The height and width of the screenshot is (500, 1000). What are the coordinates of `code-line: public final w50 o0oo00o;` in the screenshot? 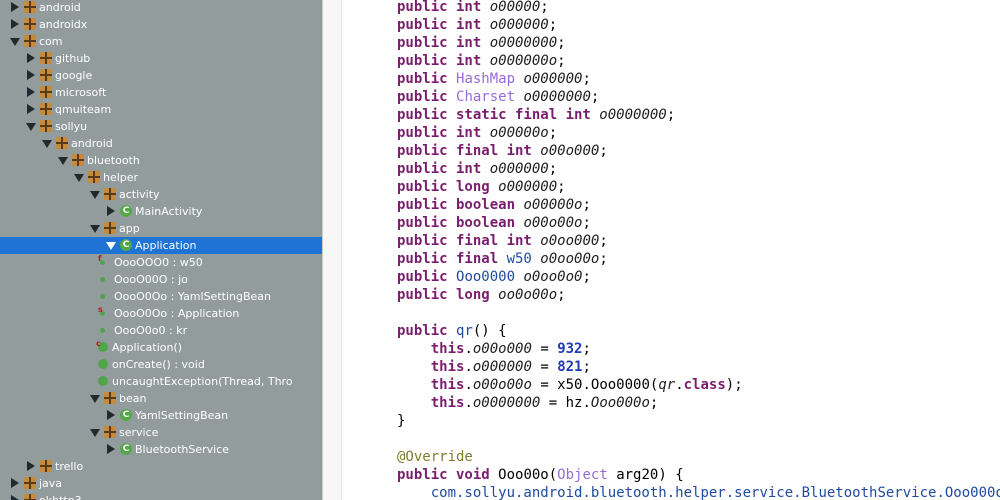 It's located at (502, 259).